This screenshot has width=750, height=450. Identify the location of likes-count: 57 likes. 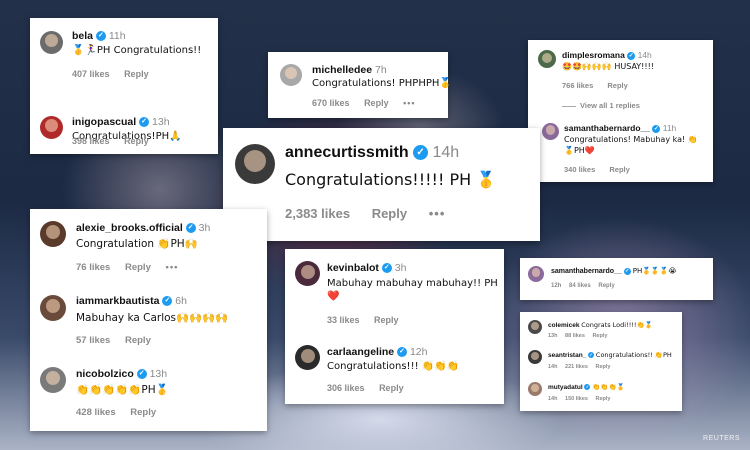
(93, 340).